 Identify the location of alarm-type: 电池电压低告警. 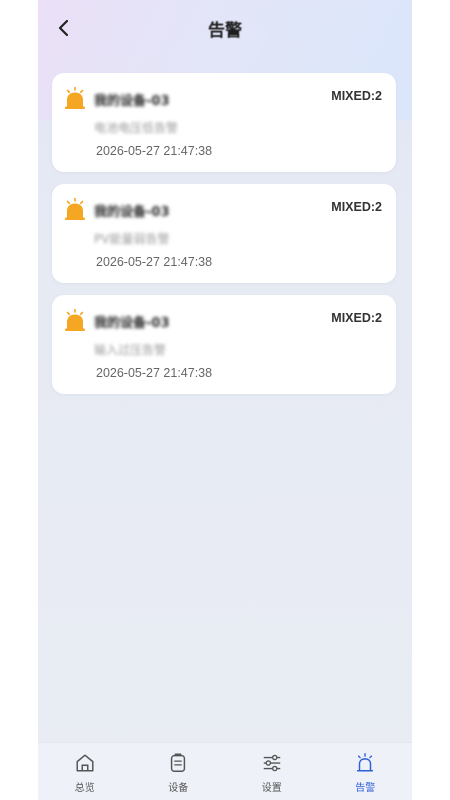
(136, 128).